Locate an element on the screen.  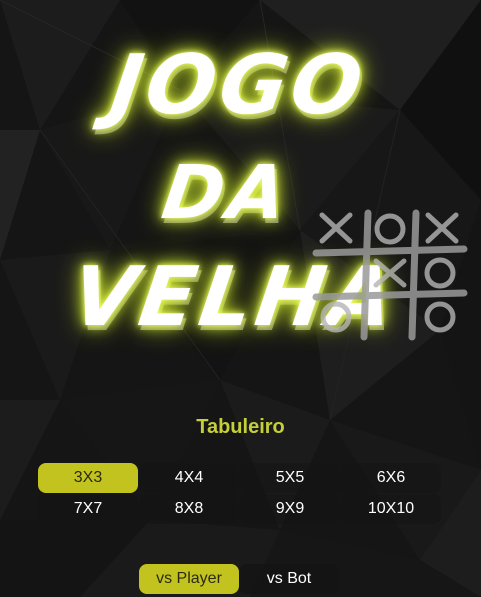
board-size-8x8-button: 8X8 is located at coordinates (189, 509).